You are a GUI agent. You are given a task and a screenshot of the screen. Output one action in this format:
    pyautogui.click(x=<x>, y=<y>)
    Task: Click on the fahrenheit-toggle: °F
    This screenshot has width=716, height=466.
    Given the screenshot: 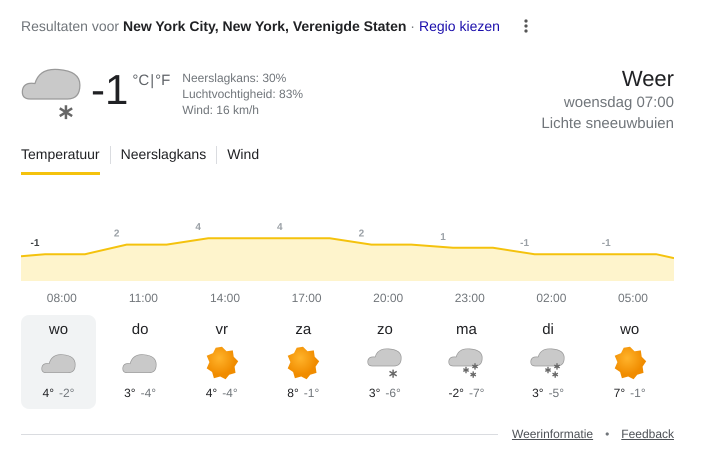 What is the action you would take?
    pyautogui.click(x=162, y=80)
    